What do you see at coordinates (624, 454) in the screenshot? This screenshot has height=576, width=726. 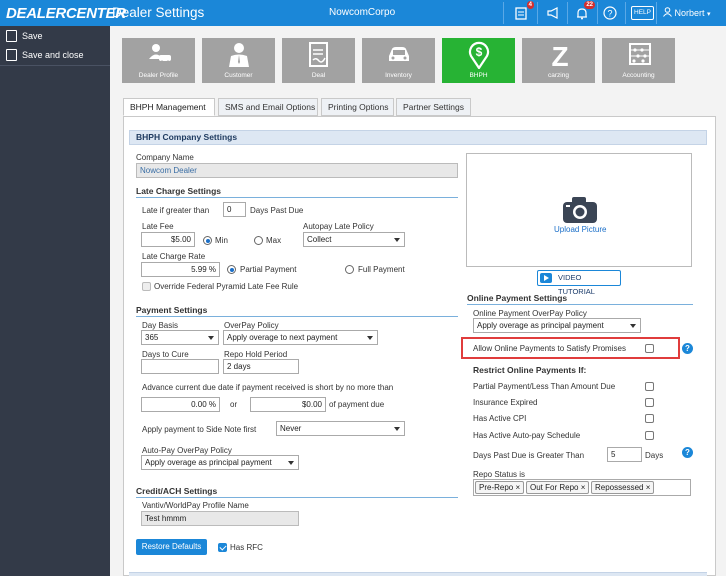 I see `days-past-due-greater-input: 5` at bounding box center [624, 454].